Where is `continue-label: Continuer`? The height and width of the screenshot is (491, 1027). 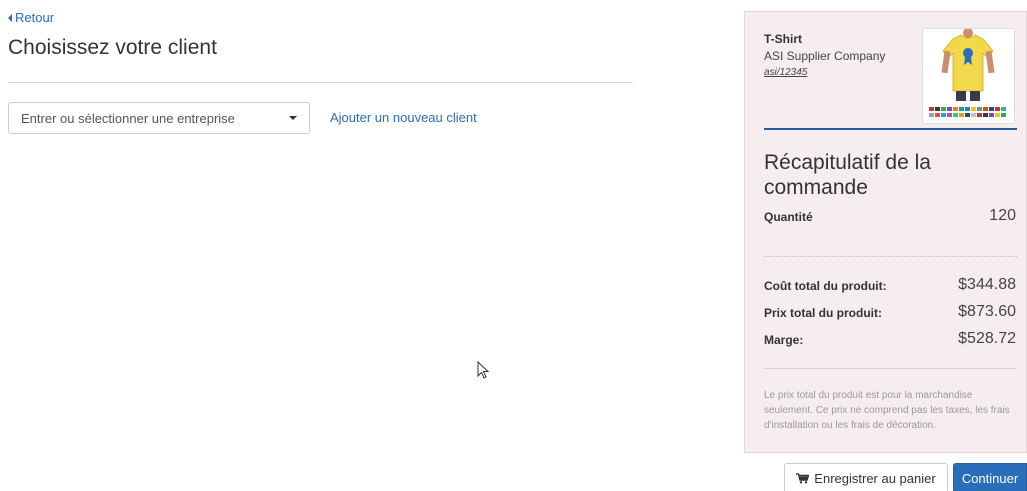
continue-label: Continuer is located at coordinates (990, 478).